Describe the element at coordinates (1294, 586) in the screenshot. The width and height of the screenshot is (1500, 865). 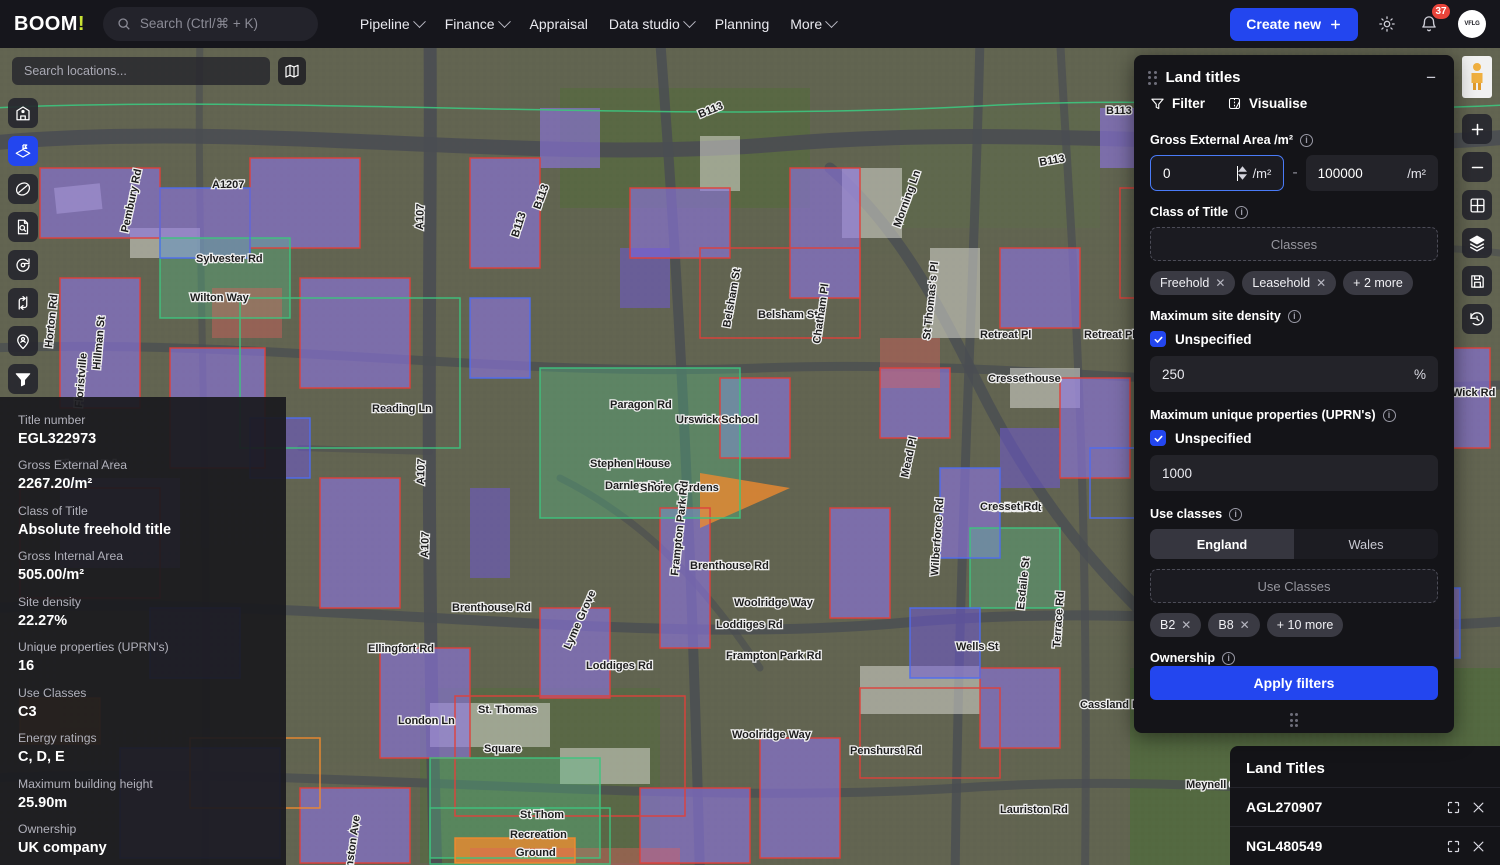
I see `use-classes-select: Use Classes` at that location.